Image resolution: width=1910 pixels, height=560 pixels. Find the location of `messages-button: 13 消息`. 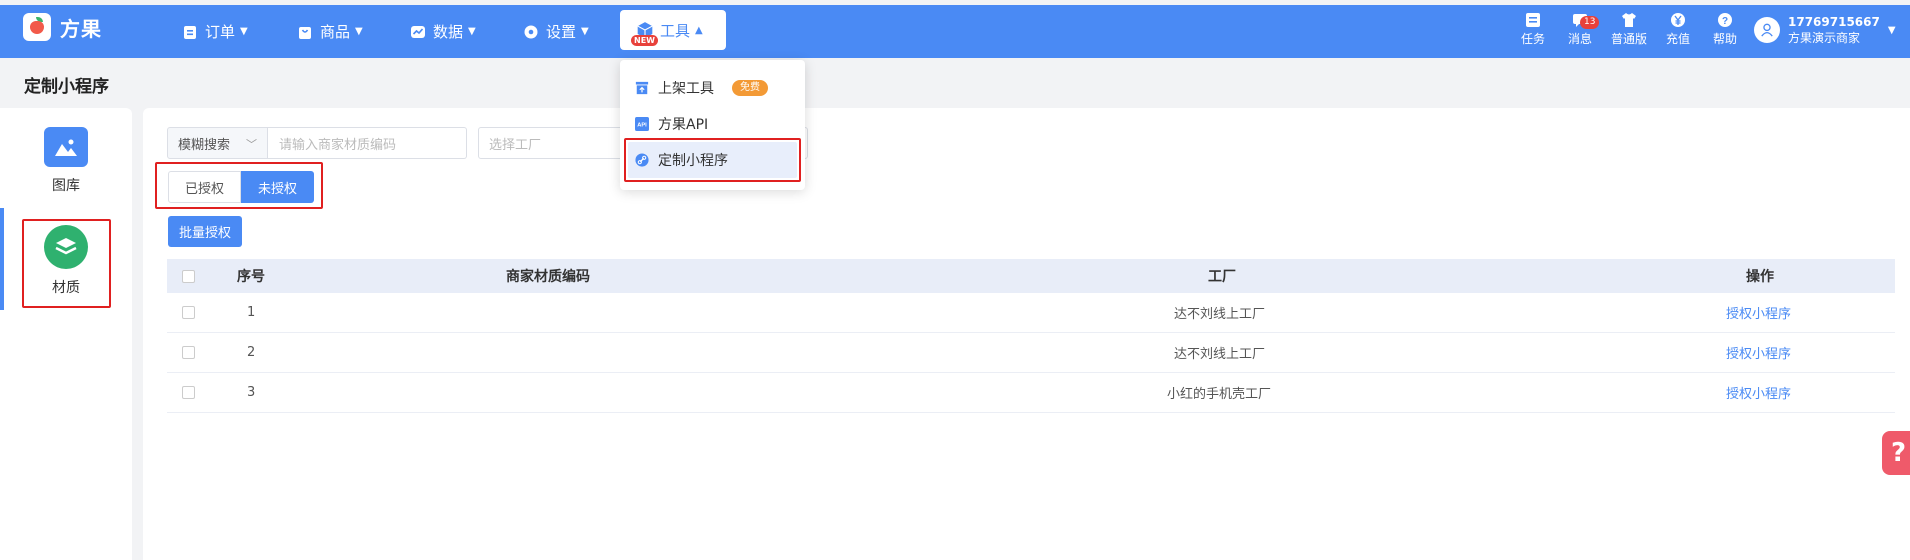

messages-button: 13 消息 is located at coordinates (1580, 27).